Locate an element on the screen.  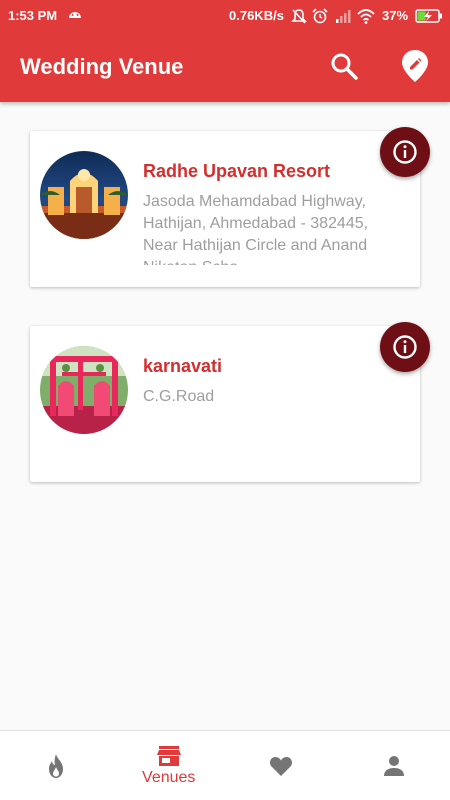
person-icon is located at coordinates (393, 765).